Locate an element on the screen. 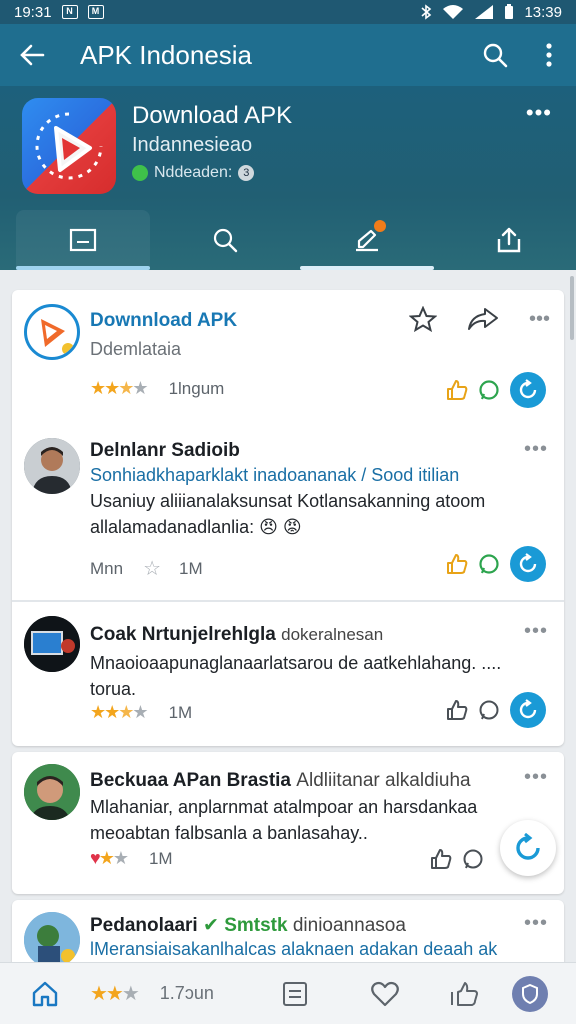  post-author: Coak Nrtunjelrehlgla dokeralnesan is located at coordinates (236, 635).